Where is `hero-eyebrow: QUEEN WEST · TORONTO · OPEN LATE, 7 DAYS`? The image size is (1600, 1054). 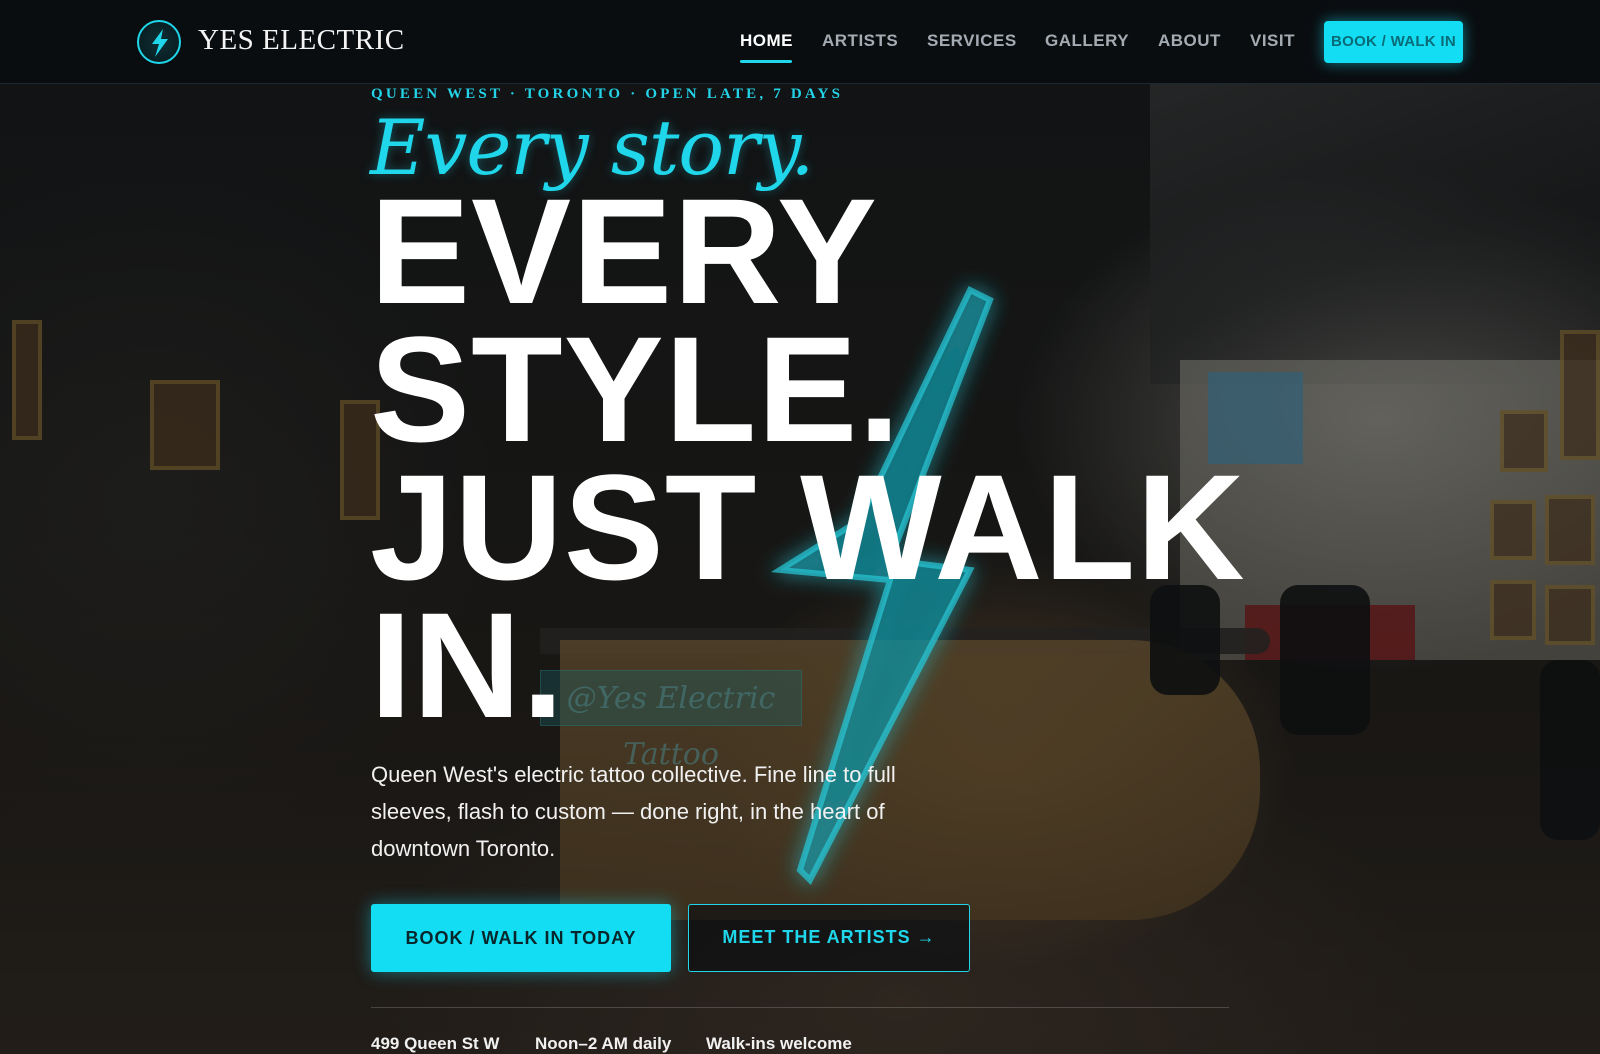 hero-eyebrow: QUEEN WEST · TORONTO · OPEN LATE, 7 DAYS is located at coordinates (607, 94).